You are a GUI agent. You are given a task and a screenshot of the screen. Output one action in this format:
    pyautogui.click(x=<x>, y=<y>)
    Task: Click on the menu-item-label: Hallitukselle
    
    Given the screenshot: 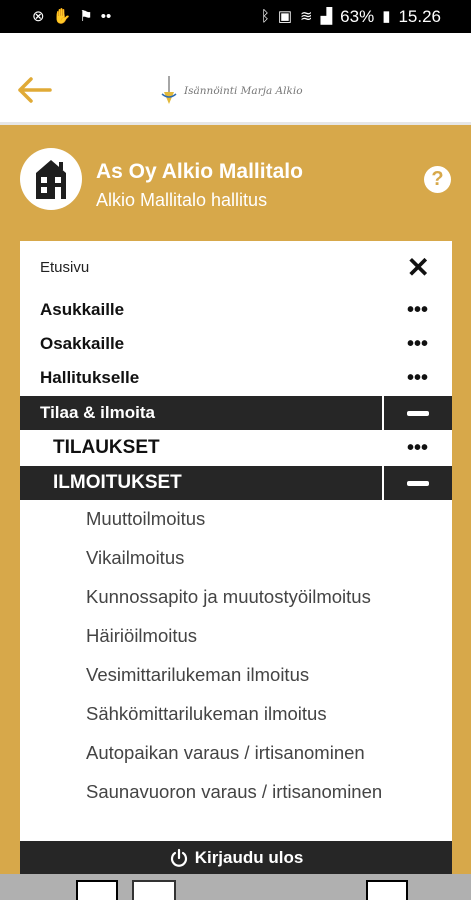 What is the action you would take?
    pyautogui.click(x=90, y=377)
    